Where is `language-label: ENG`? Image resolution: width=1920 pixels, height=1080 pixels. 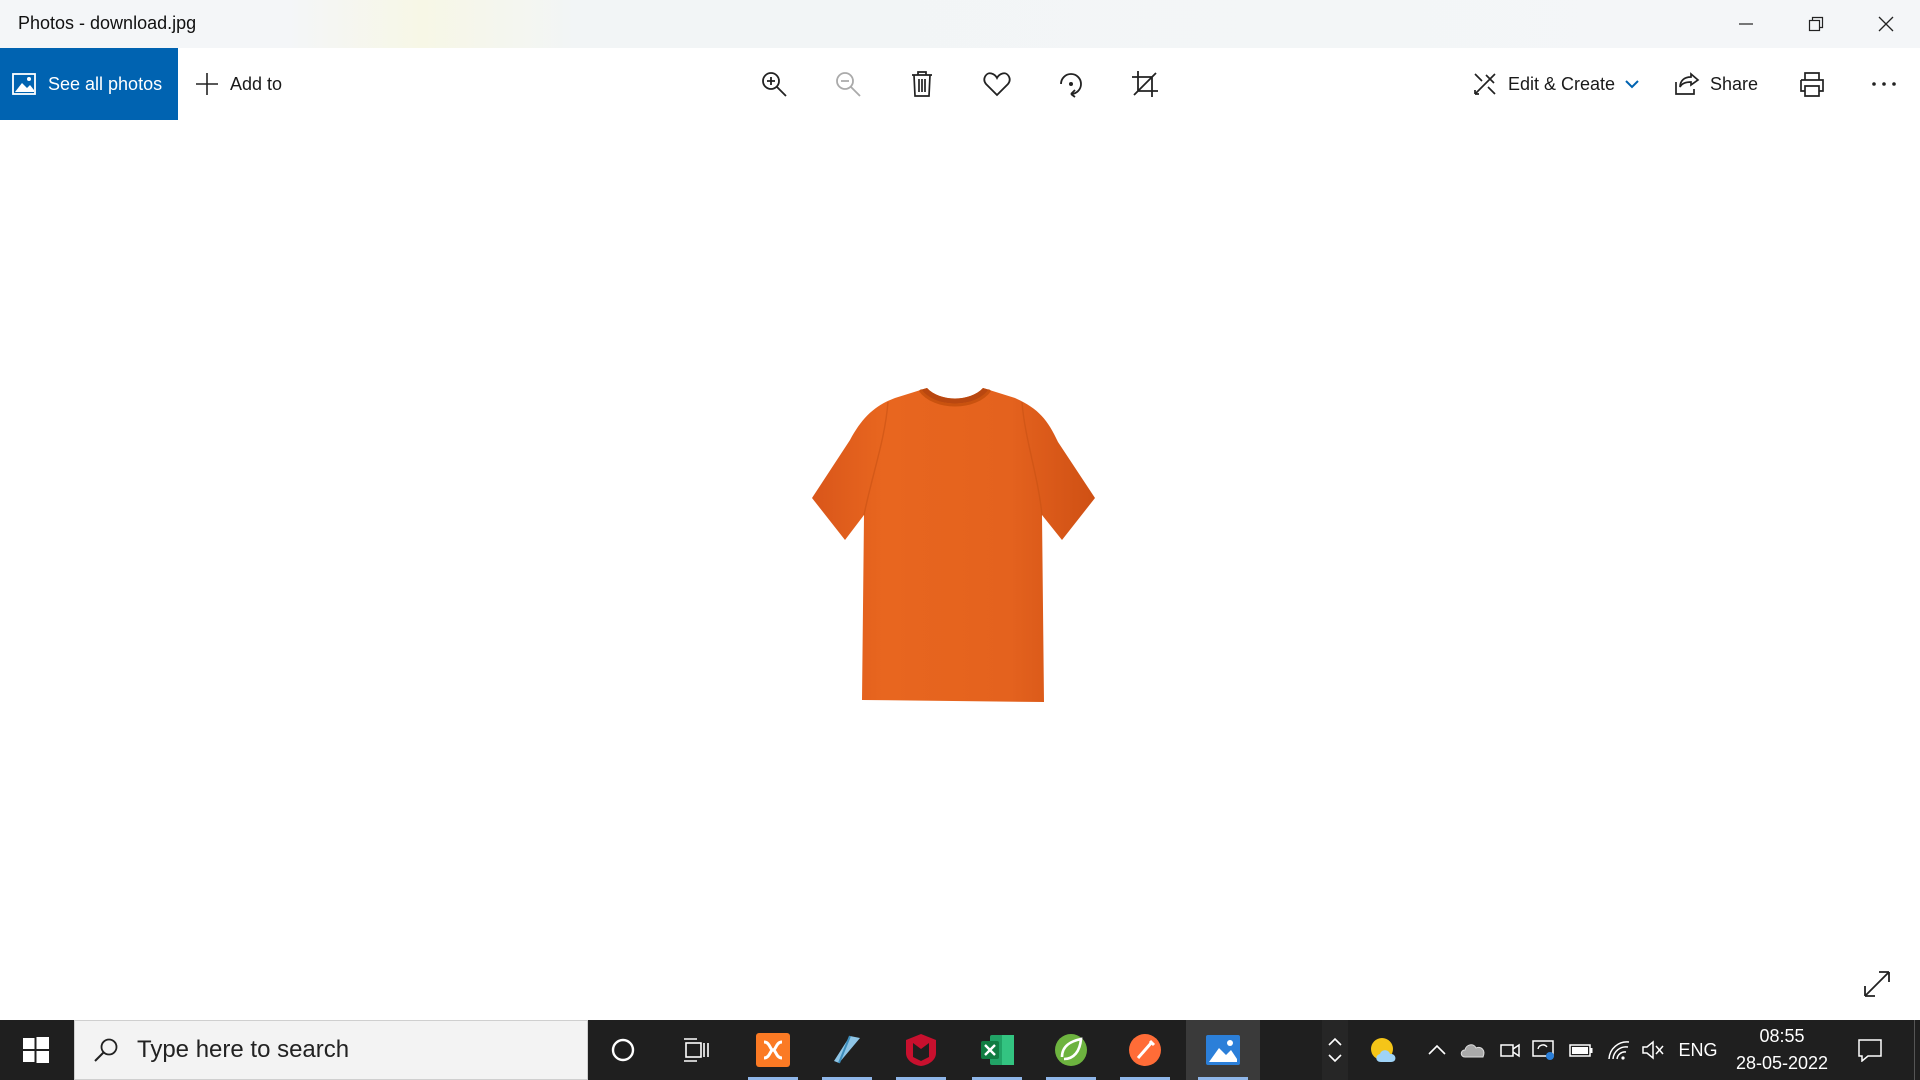
language-label: ENG is located at coordinates (1698, 1049).